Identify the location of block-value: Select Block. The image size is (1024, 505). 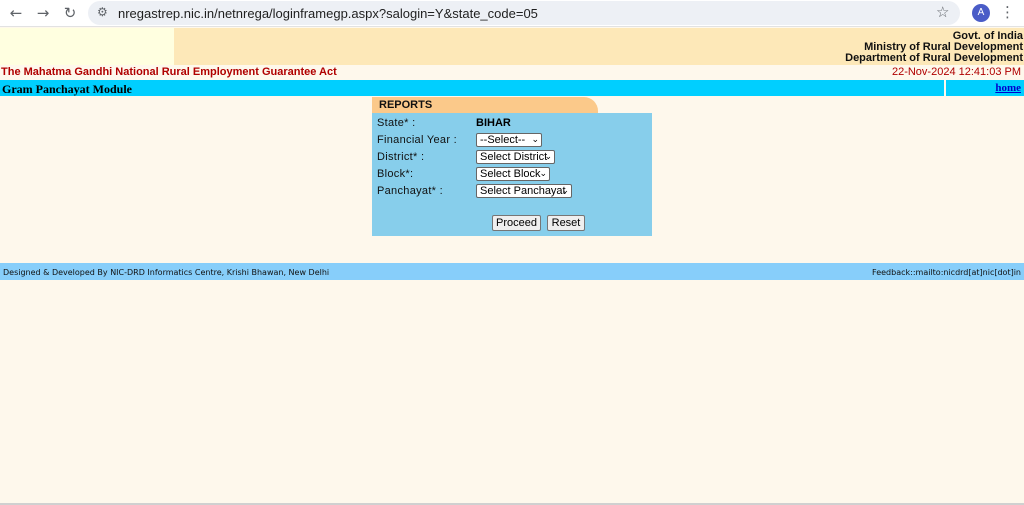
(510, 174).